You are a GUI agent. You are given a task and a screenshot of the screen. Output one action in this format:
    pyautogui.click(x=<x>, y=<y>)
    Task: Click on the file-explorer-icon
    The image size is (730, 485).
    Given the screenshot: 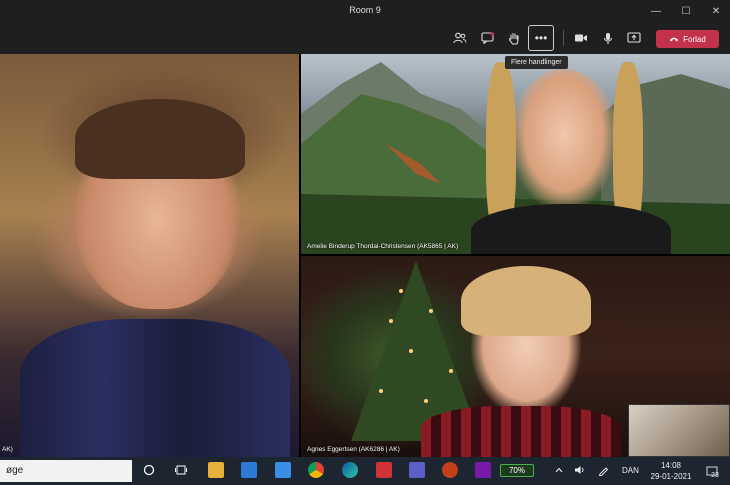 What is the action you would take?
    pyautogui.click(x=216, y=470)
    